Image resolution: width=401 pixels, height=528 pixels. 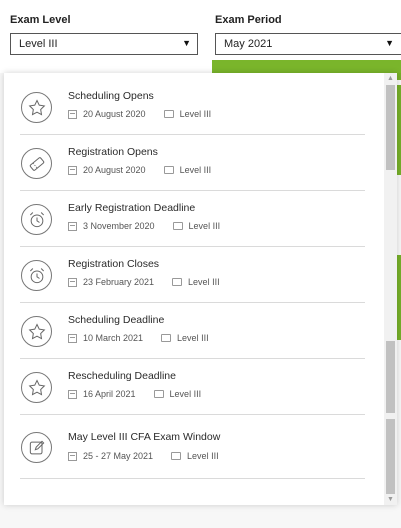 What do you see at coordinates (308, 44) in the screenshot?
I see `exam-period-select: May 2021 ▼` at bounding box center [308, 44].